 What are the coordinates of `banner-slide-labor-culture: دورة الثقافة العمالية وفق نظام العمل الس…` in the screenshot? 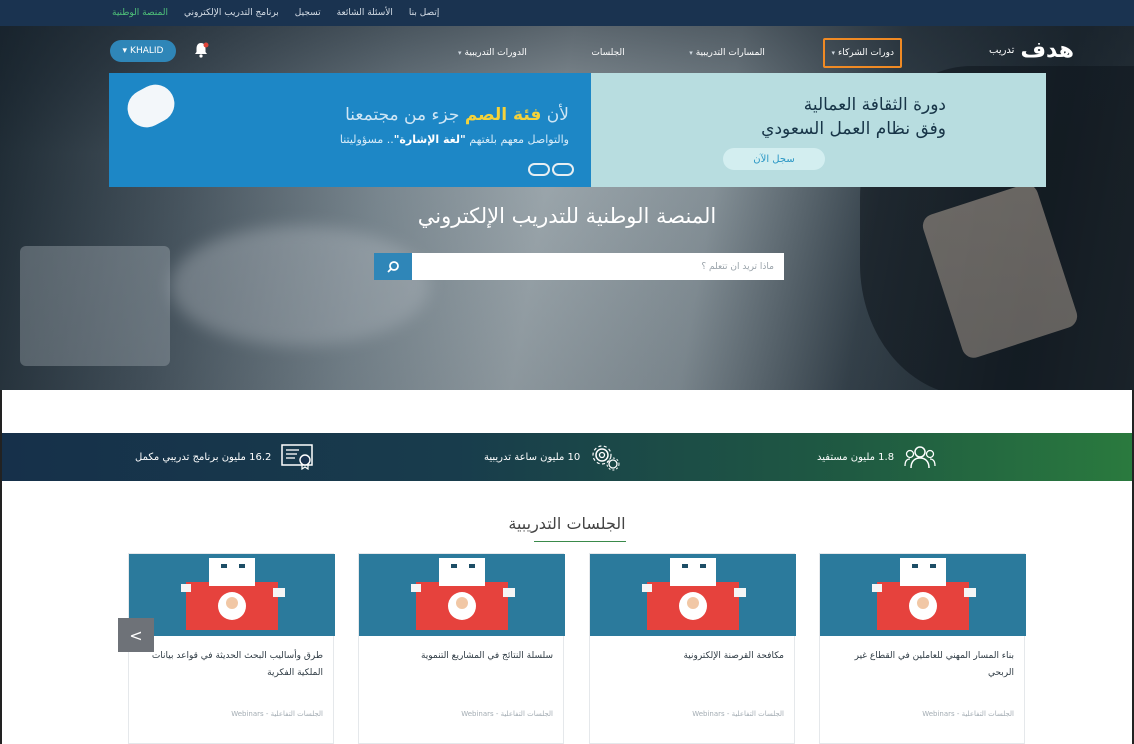 It's located at (818, 130).